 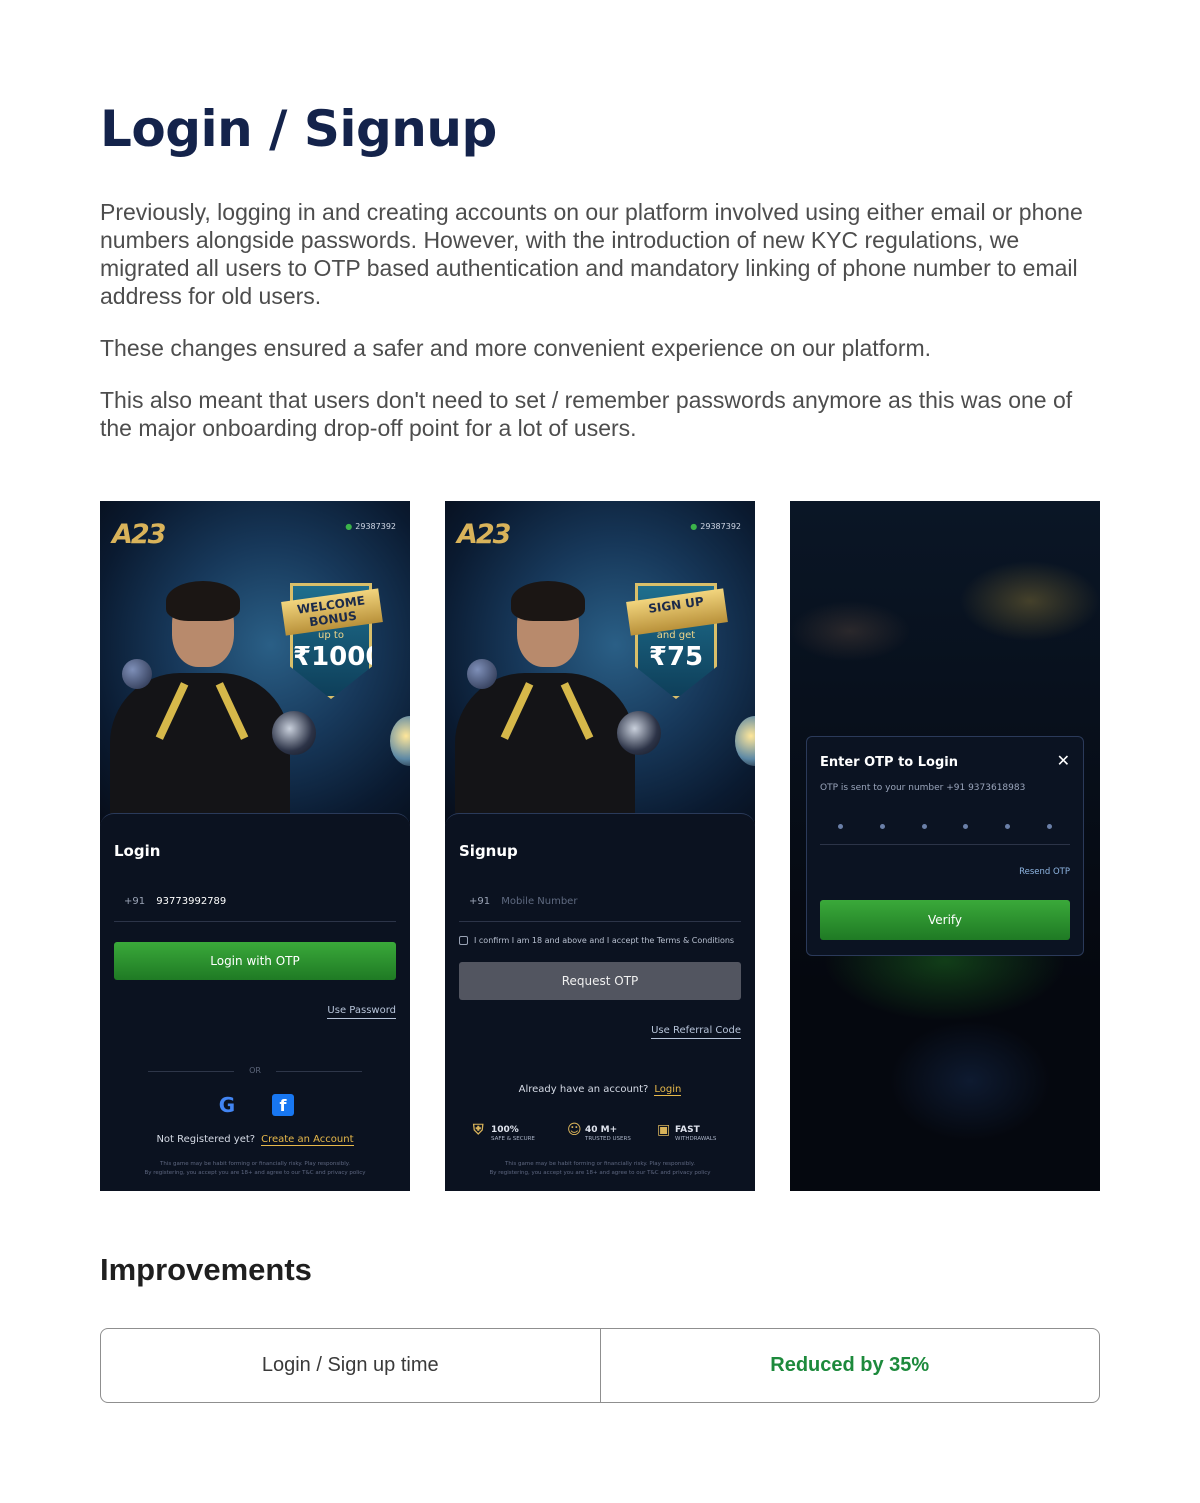 What do you see at coordinates (668, 1090) in the screenshot?
I see `login-link: Login` at bounding box center [668, 1090].